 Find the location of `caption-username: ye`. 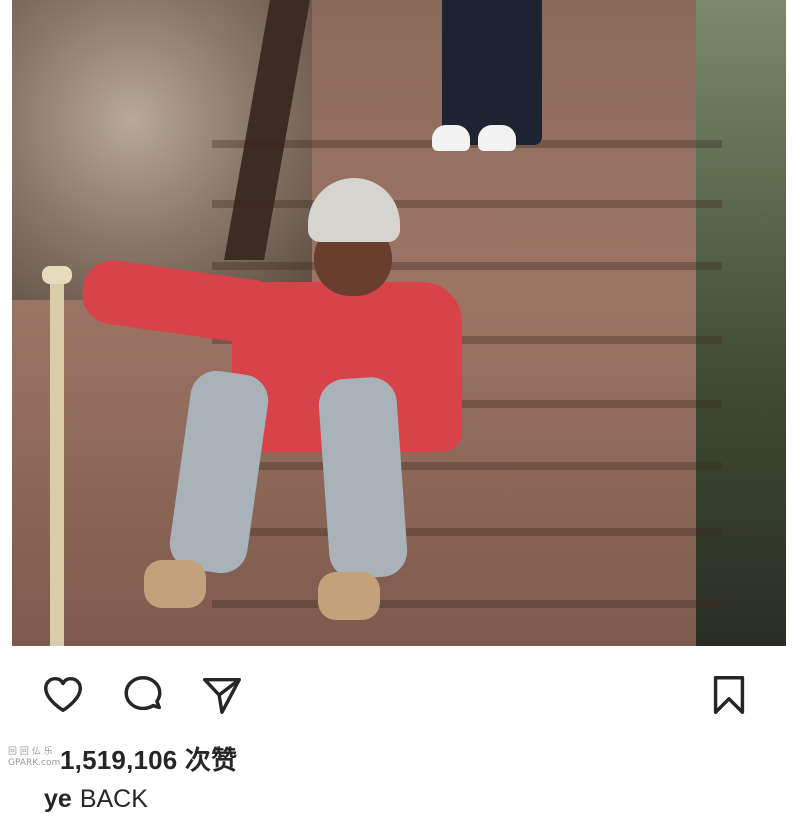

caption-username: ye is located at coordinates (58, 799).